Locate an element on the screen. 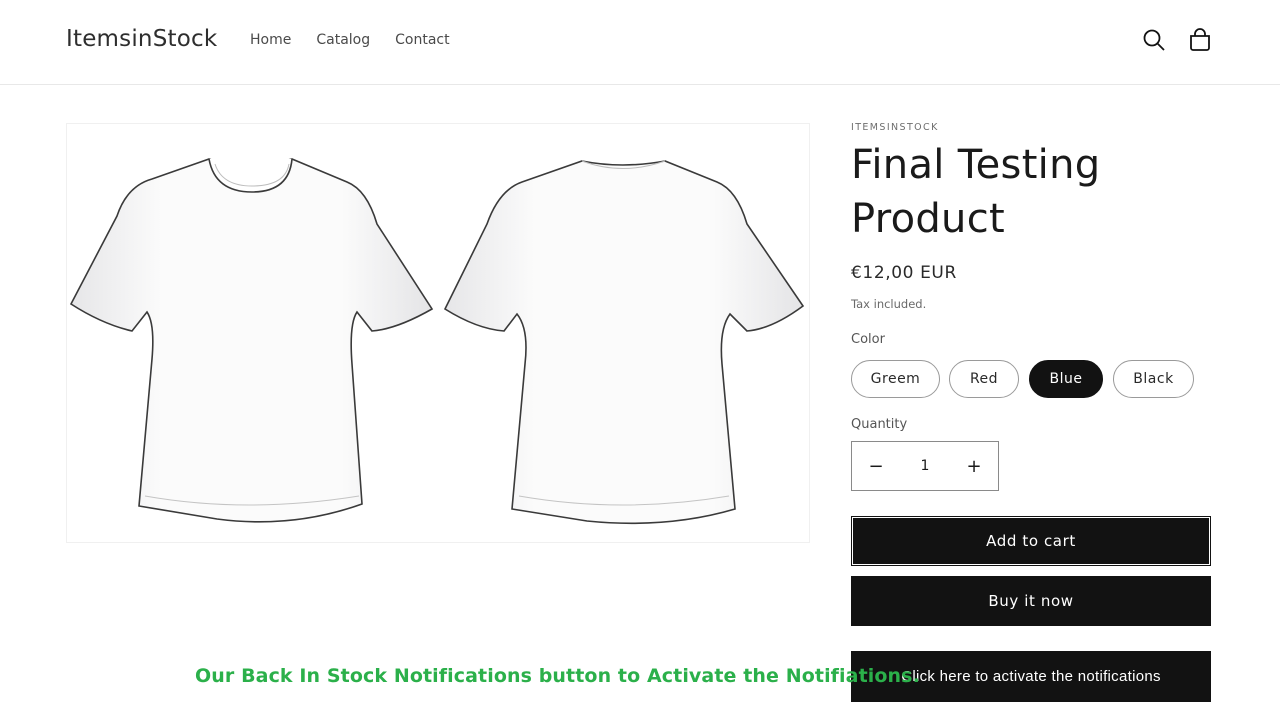 The image size is (1280, 720). quantity-stepper: − + is located at coordinates (925, 466).